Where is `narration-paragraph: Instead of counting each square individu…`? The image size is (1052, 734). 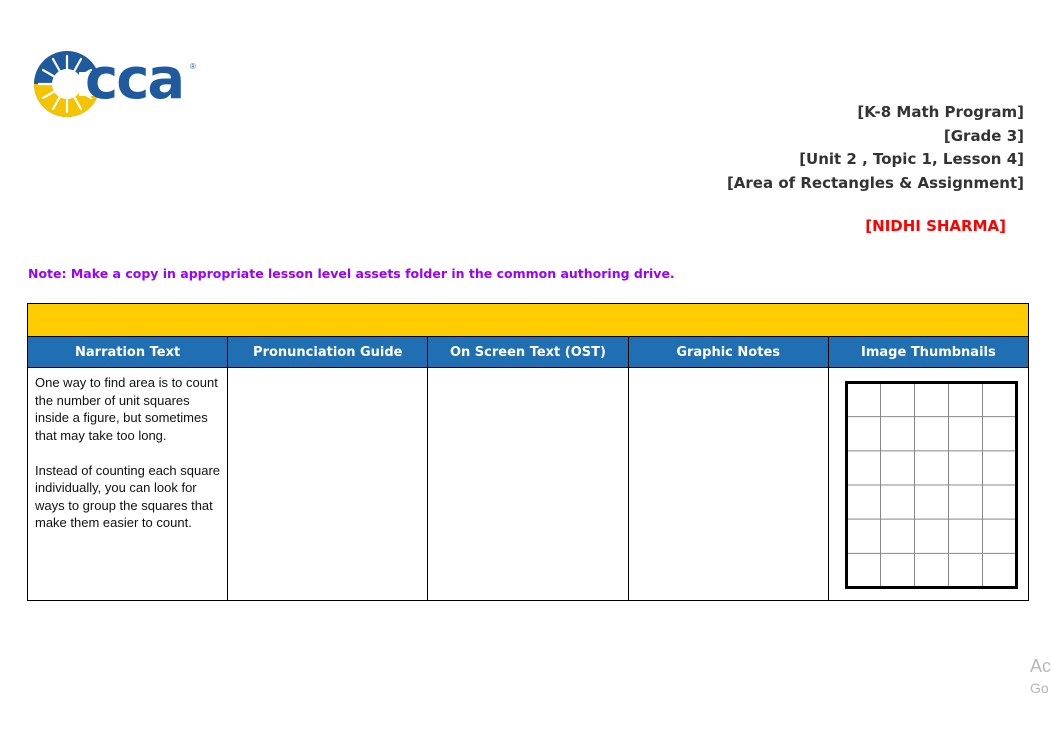
narration-paragraph: Instead of counting each square individu… is located at coordinates (128, 496).